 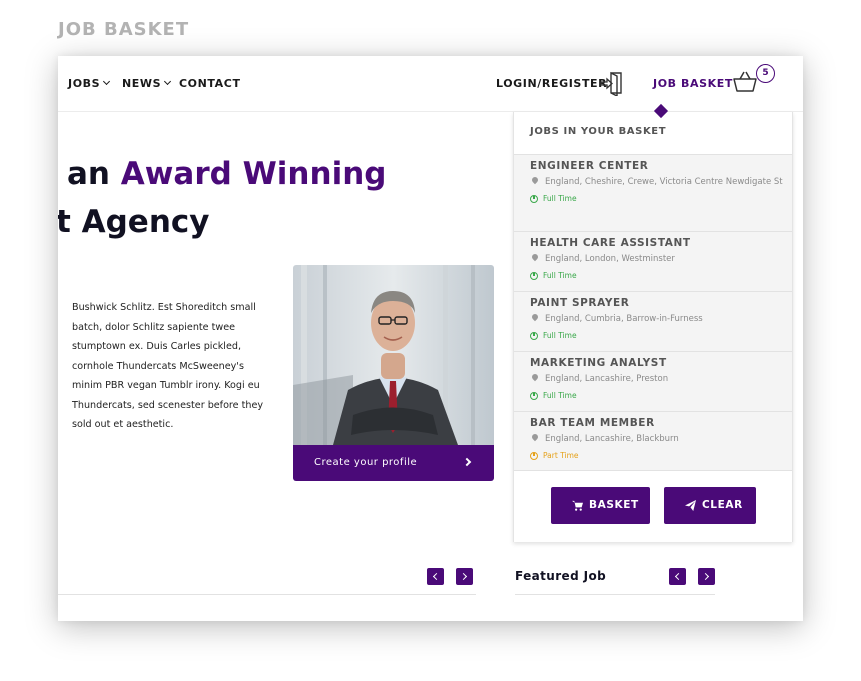 What do you see at coordinates (722, 505) in the screenshot?
I see `clear-button-label: CLEAR` at bounding box center [722, 505].